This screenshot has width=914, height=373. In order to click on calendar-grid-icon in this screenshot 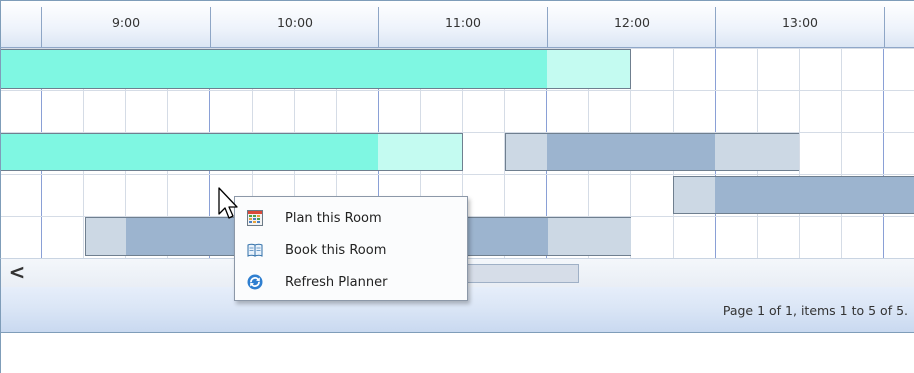, I will do `click(255, 218)`.